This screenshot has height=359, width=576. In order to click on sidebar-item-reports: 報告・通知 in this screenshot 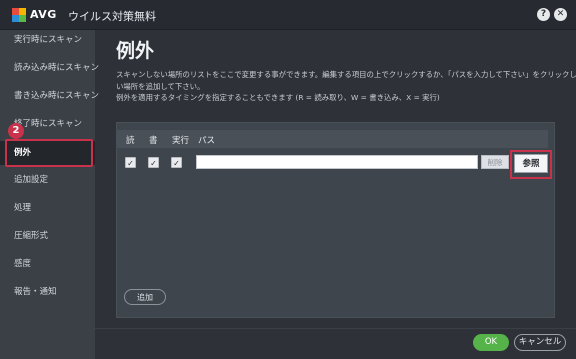, I will do `click(47, 292)`.